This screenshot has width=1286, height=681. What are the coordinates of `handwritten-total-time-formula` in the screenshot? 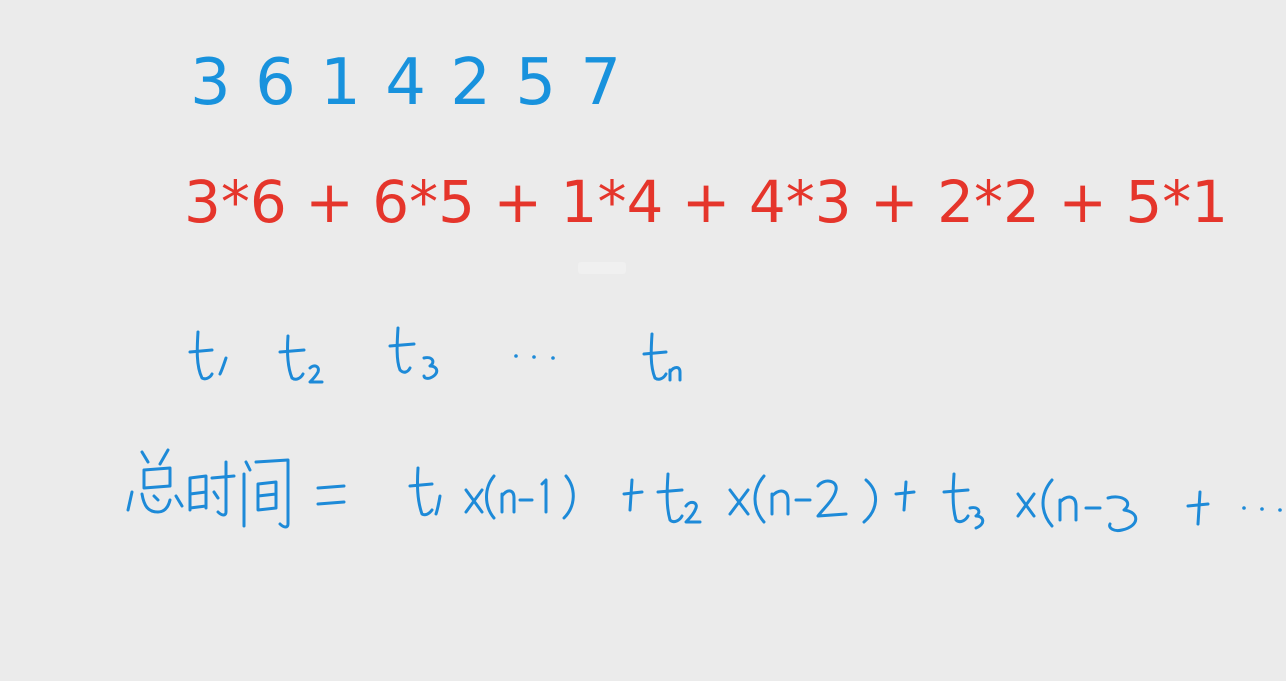 It's located at (704, 490).